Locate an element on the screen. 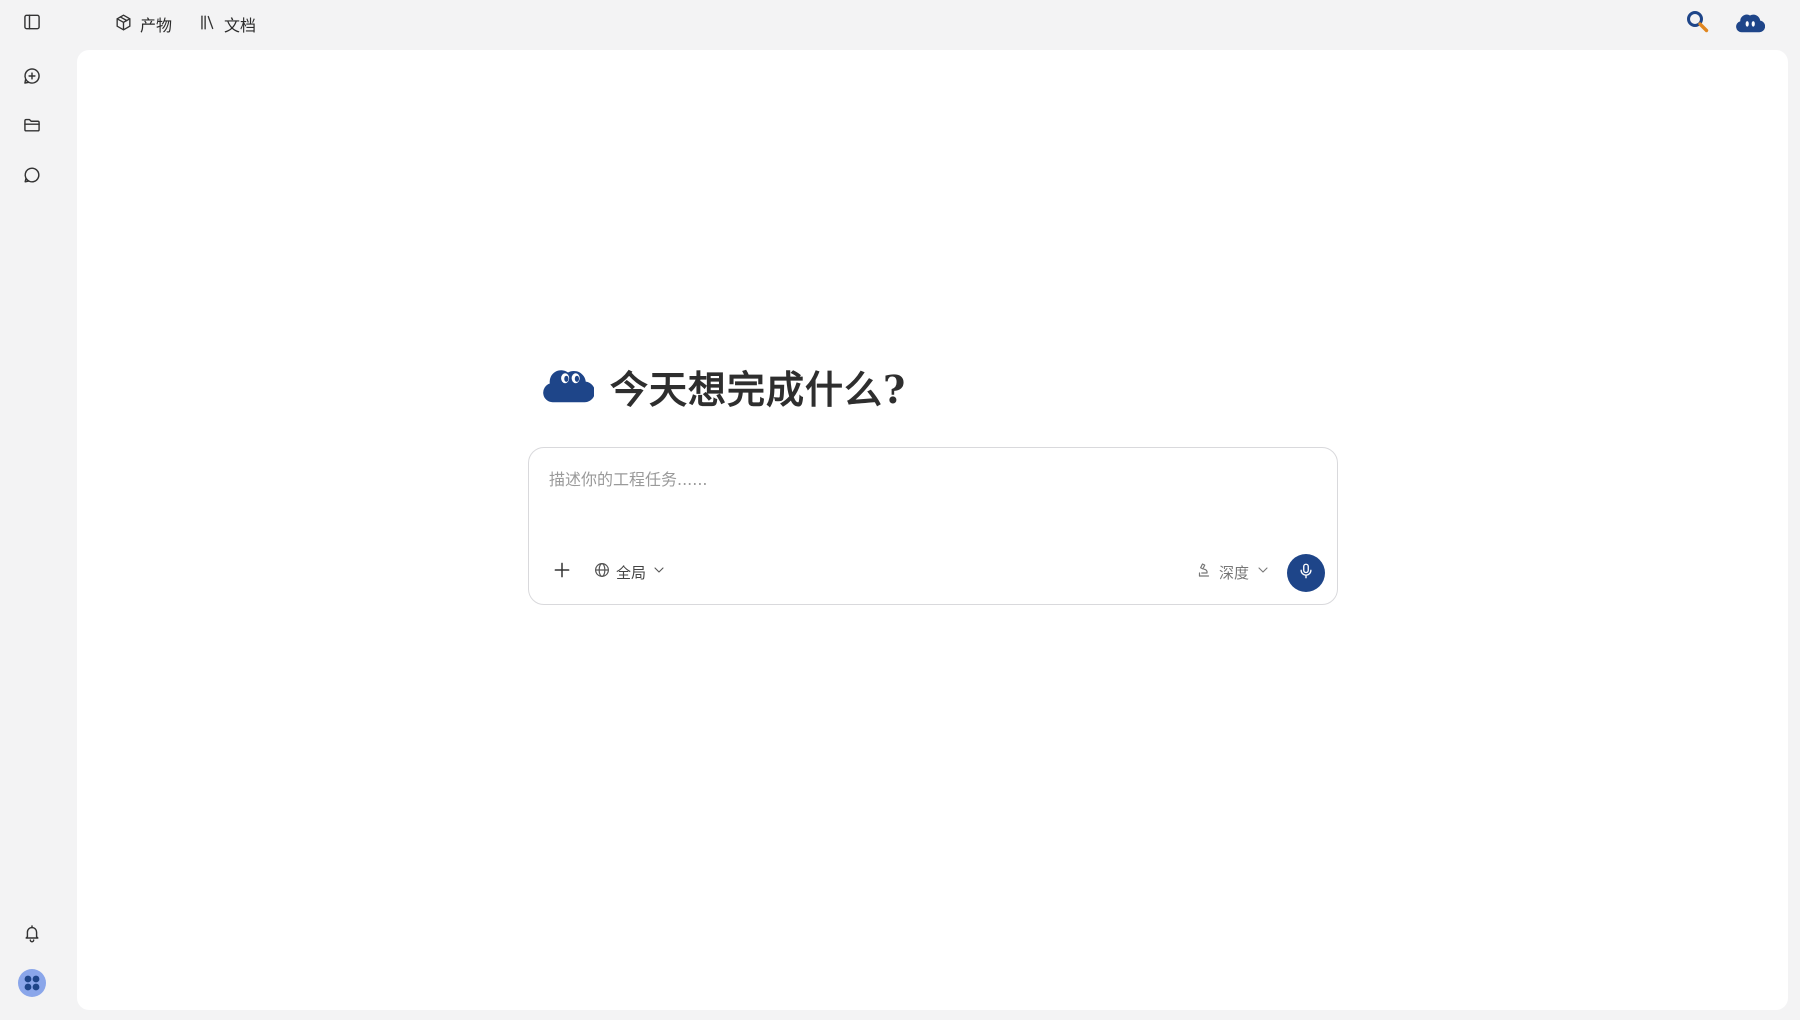 The image size is (1800, 1020). chat-bubble-icon is located at coordinates (32, 177).